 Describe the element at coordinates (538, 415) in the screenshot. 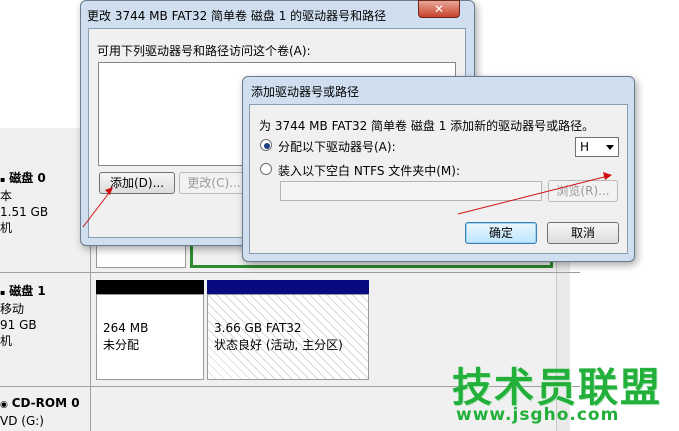

I see `watermark-url: www.jsgho.com` at that location.